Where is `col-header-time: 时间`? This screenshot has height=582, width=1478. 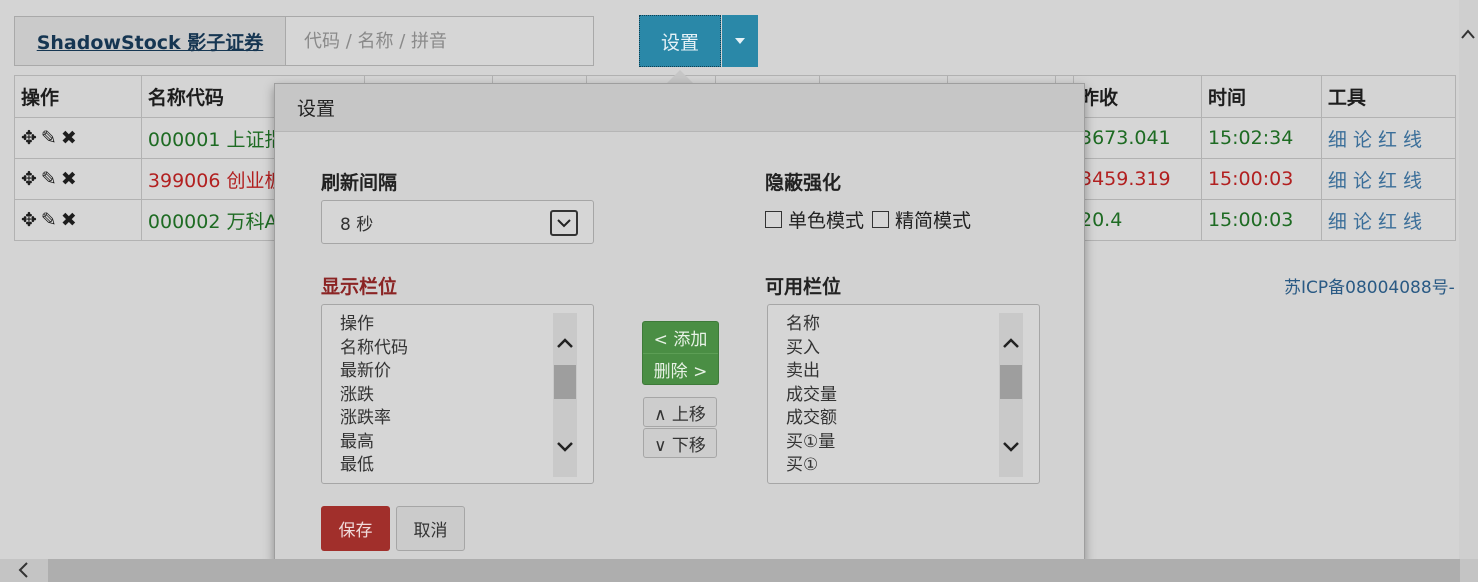 col-header-time: 时间 is located at coordinates (1261, 96).